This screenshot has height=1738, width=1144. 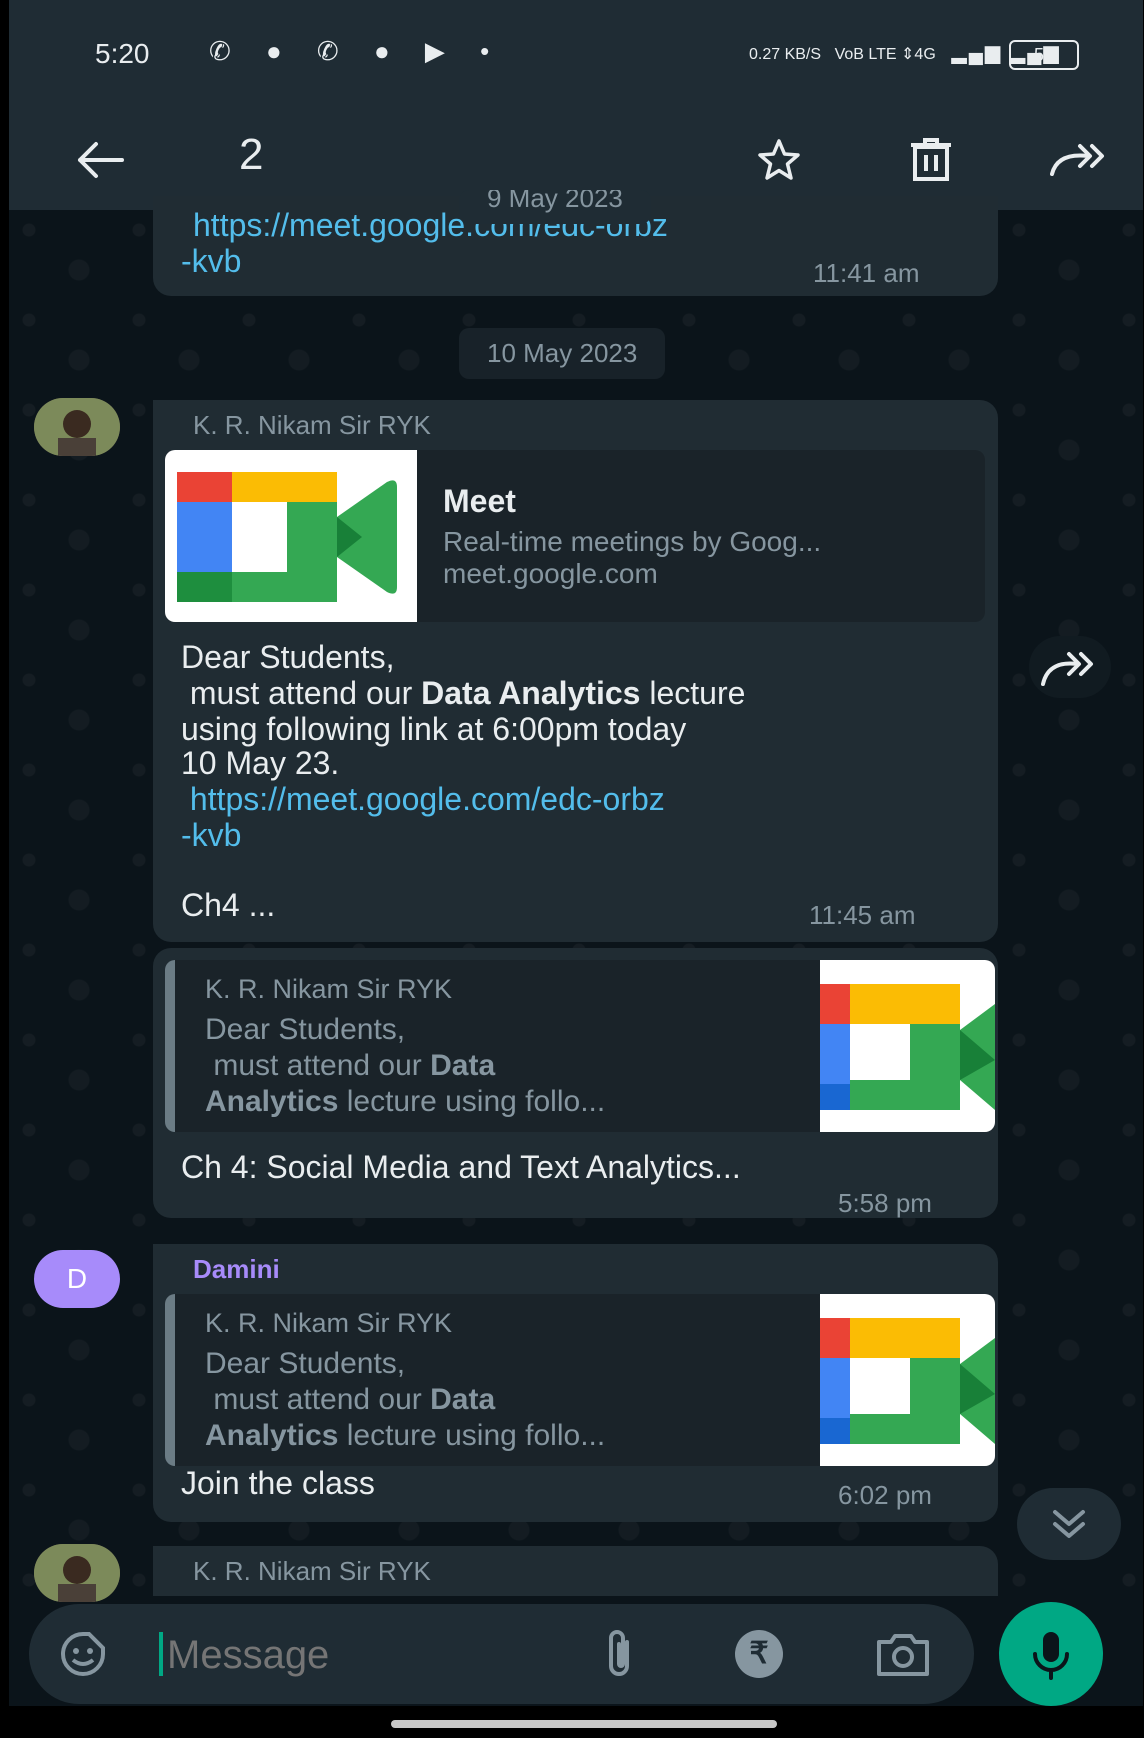 I want to click on star-icon, so click(x=779, y=160).